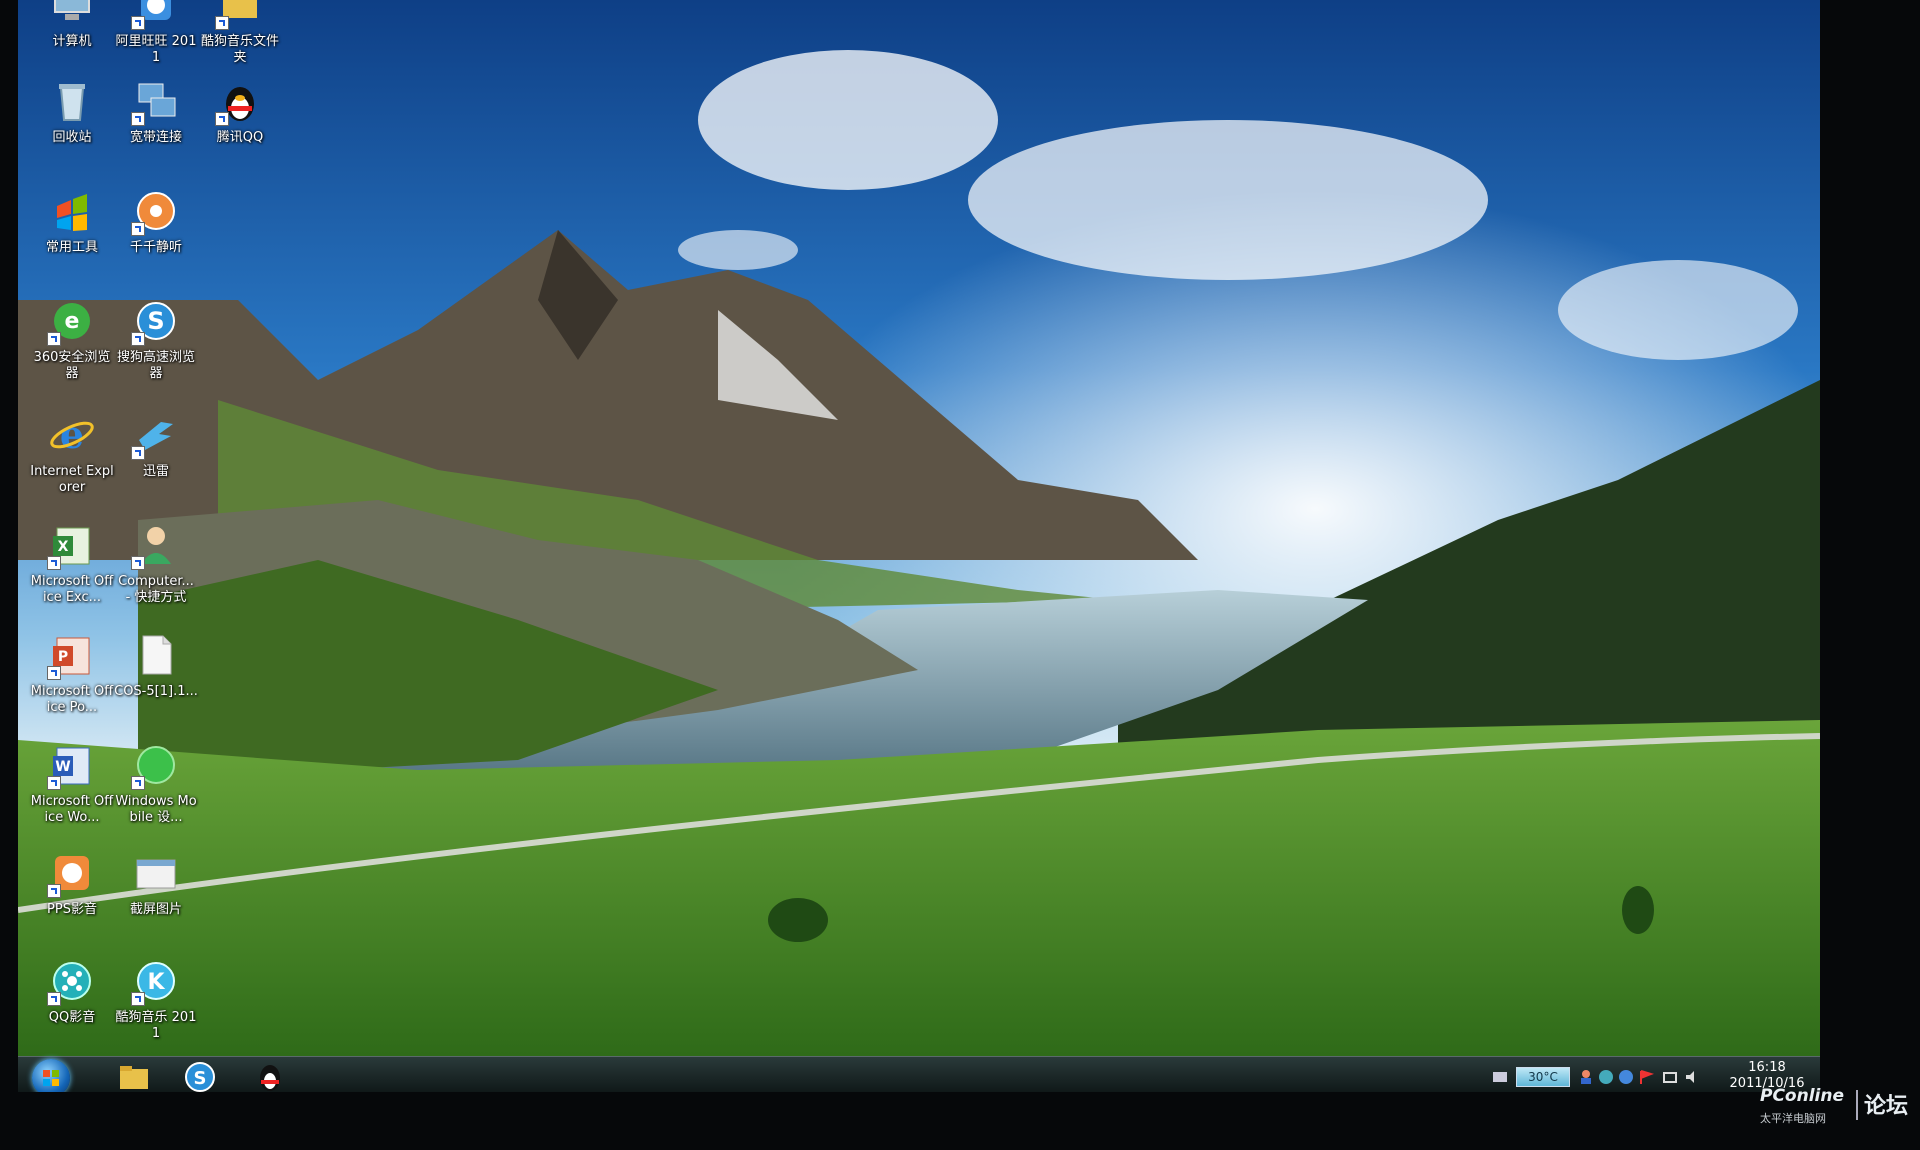 This screenshot has height=1150, width=1920. Describe the element at coordinates (156, 435) in the screenshot. I see `thunder-icon` at that location.